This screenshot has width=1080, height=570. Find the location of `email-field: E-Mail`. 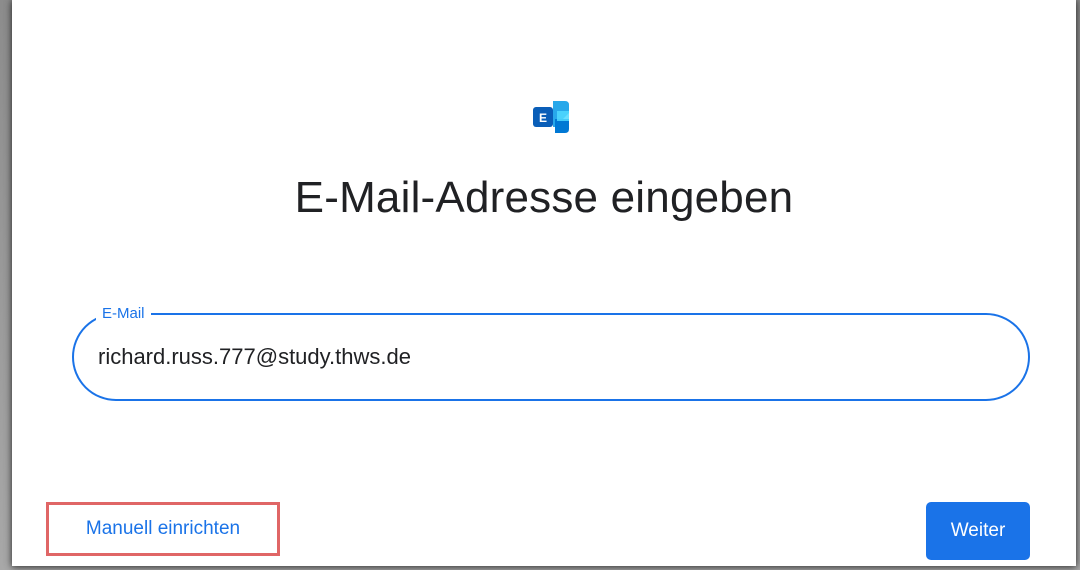

email-field: E-Mail is located at coordinates (551, 353).